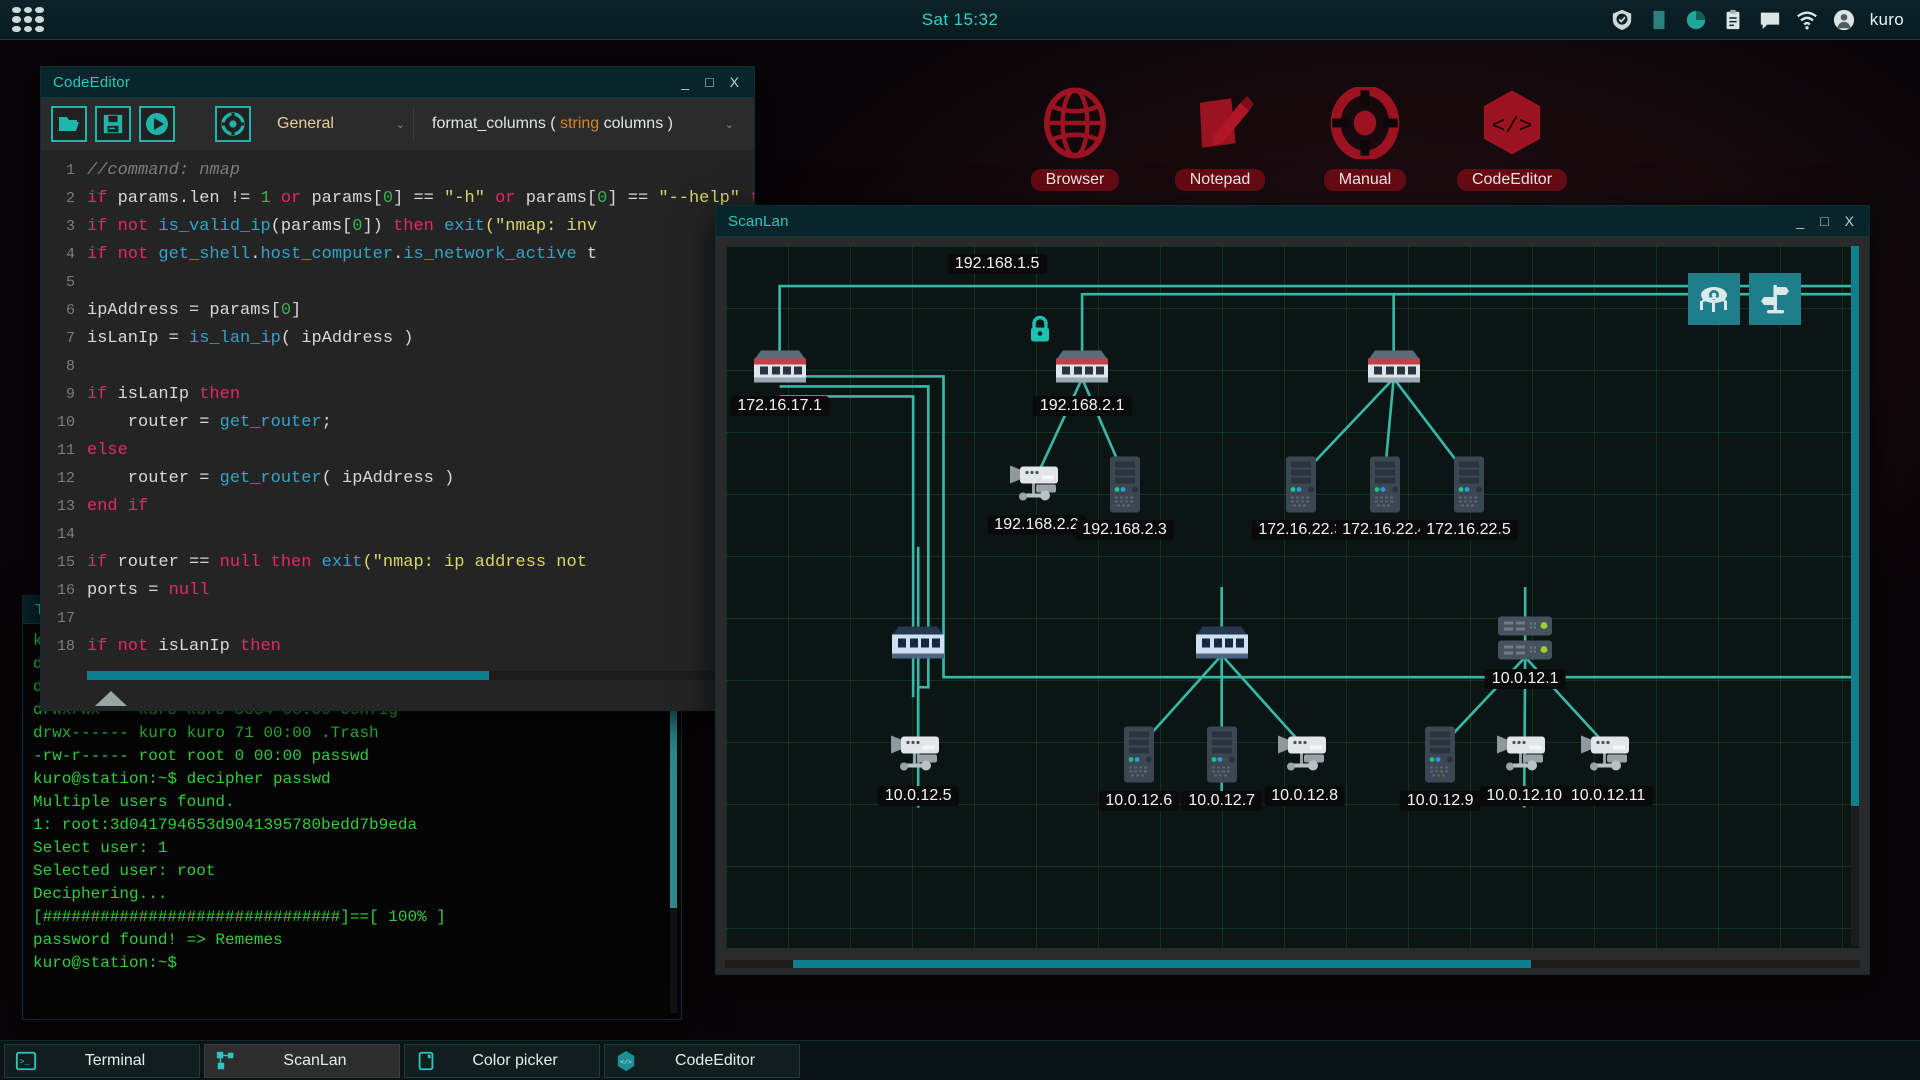 This screenshot has width=1920, height=1080. What do you see at coordinates (1807, 20) in the screenshot?
I see `wifi-icon` at bounding box center [1807, 20].